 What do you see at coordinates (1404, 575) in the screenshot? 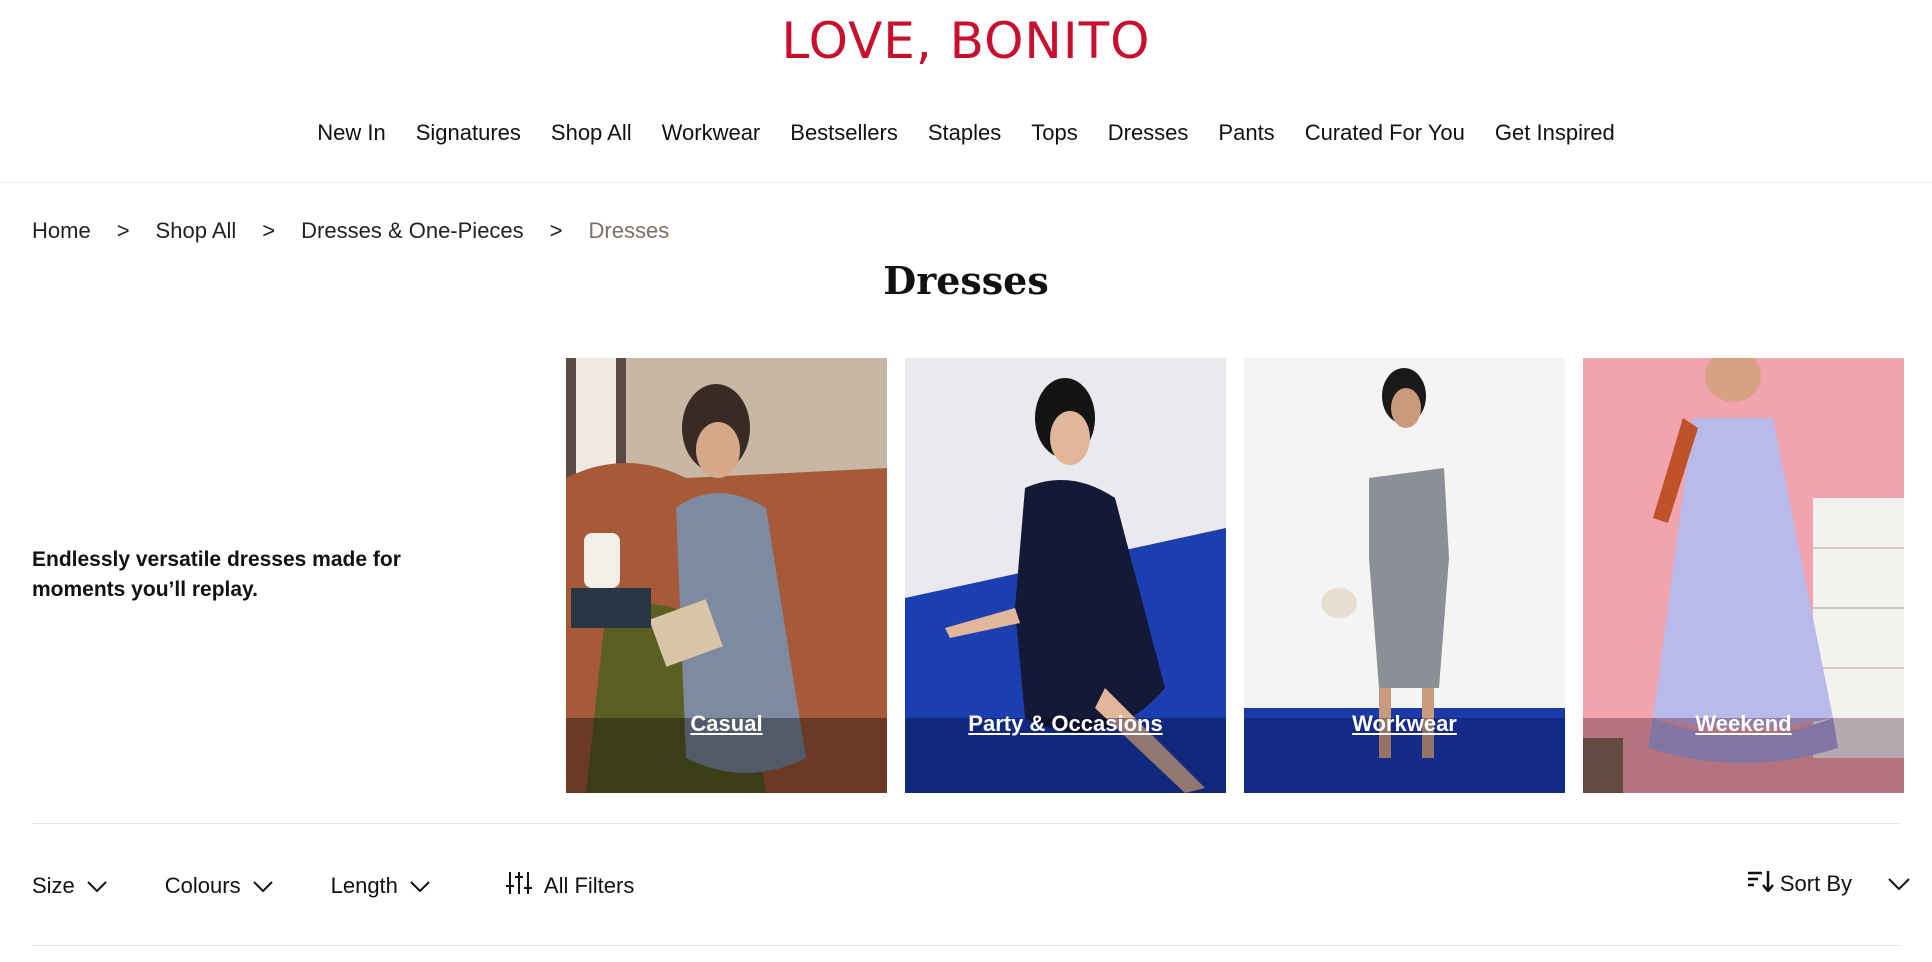
I see `category-card-workwear: Workwear` at bounding box center [1404, 575].